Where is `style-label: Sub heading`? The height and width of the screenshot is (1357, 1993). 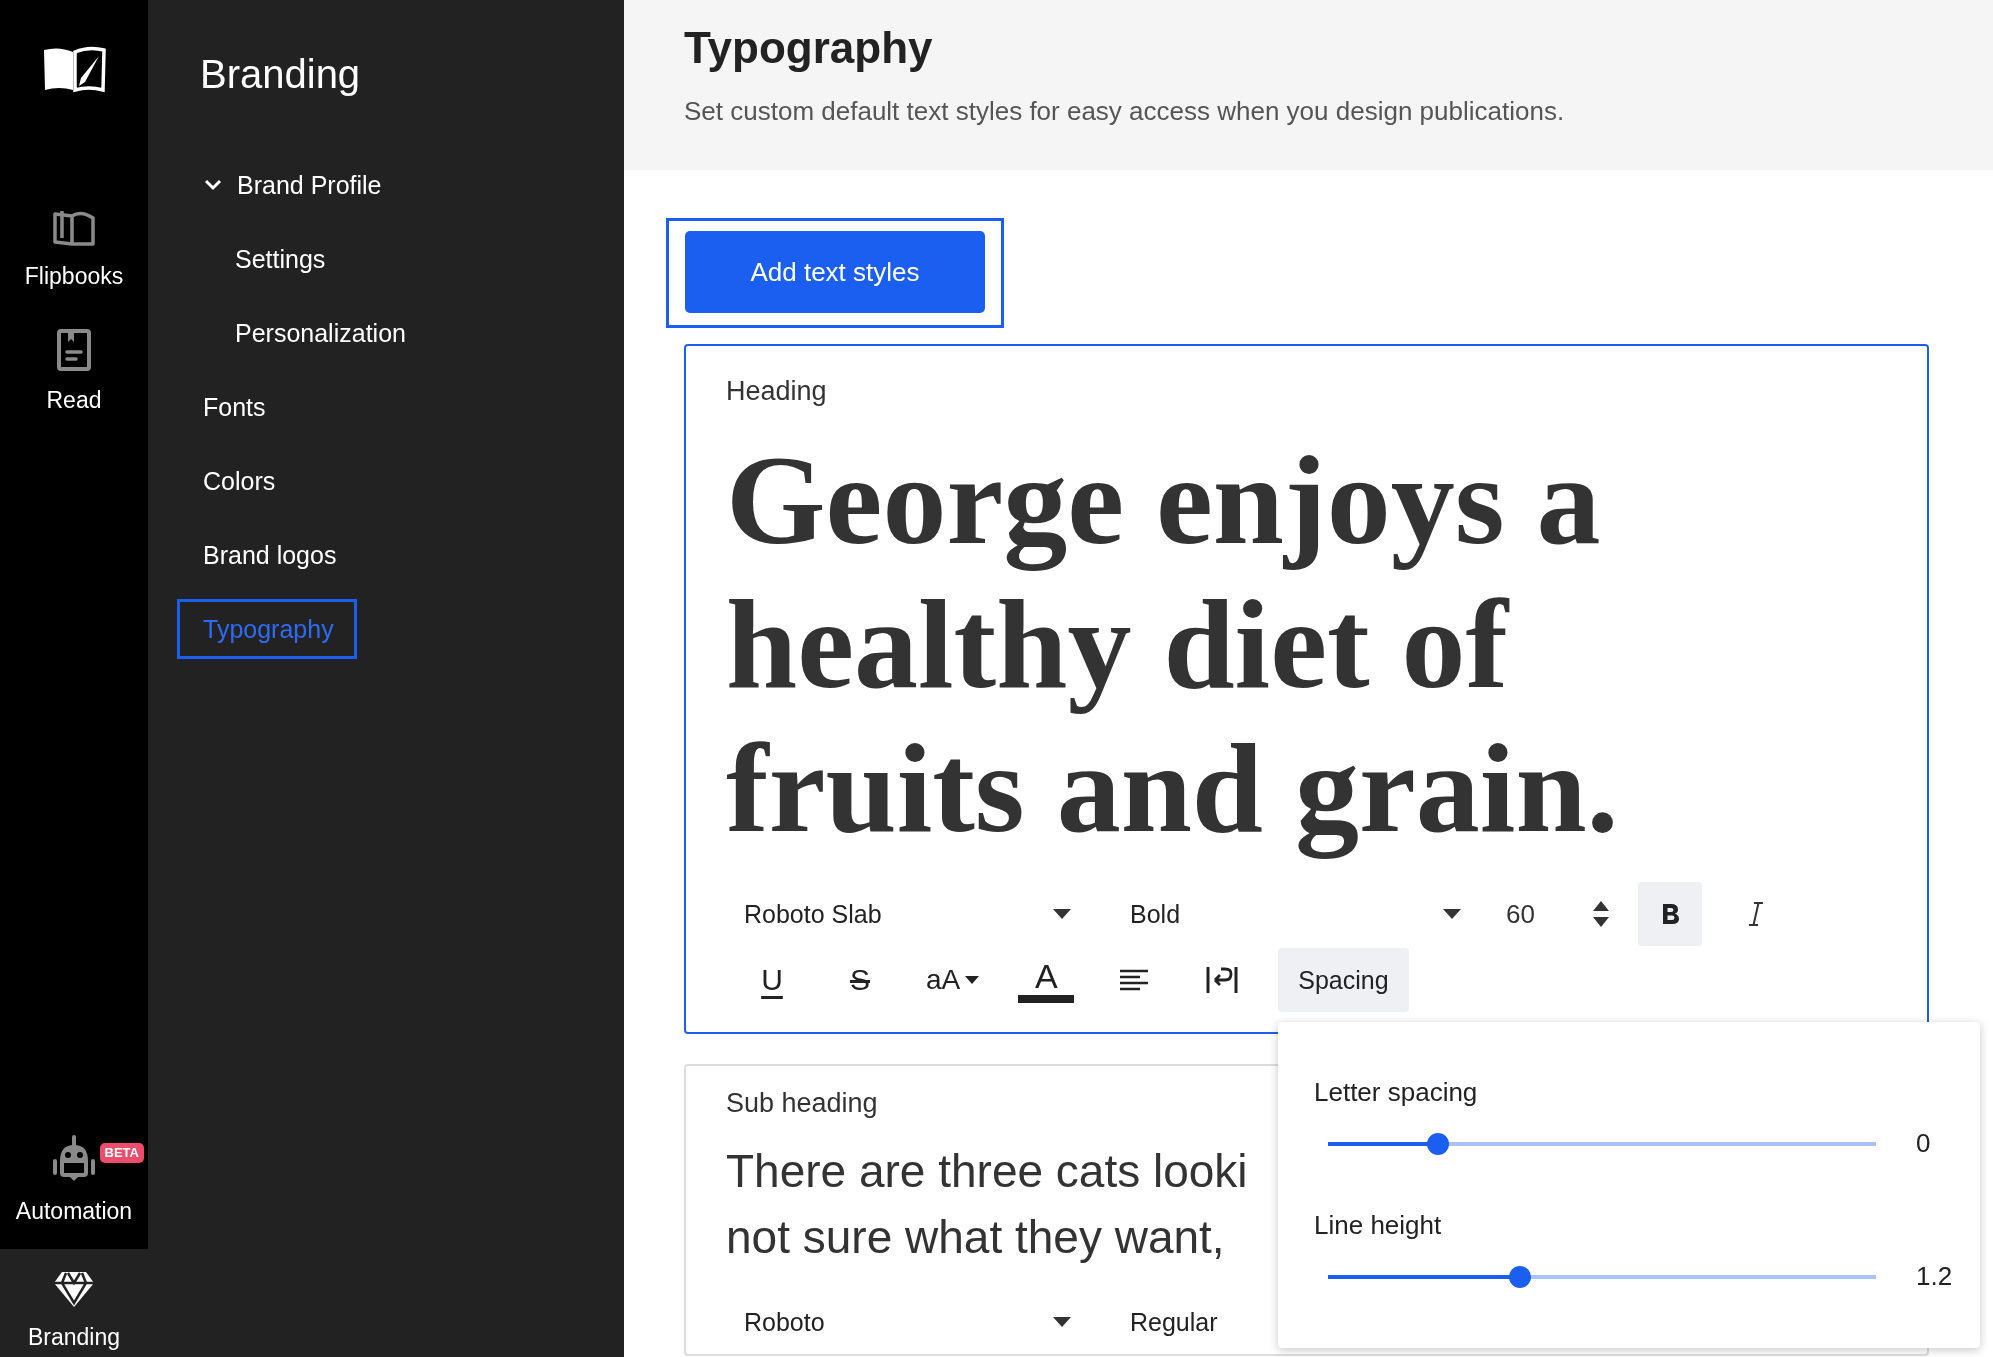 style-label: Sub heading is located at coordinates (802, 1103).